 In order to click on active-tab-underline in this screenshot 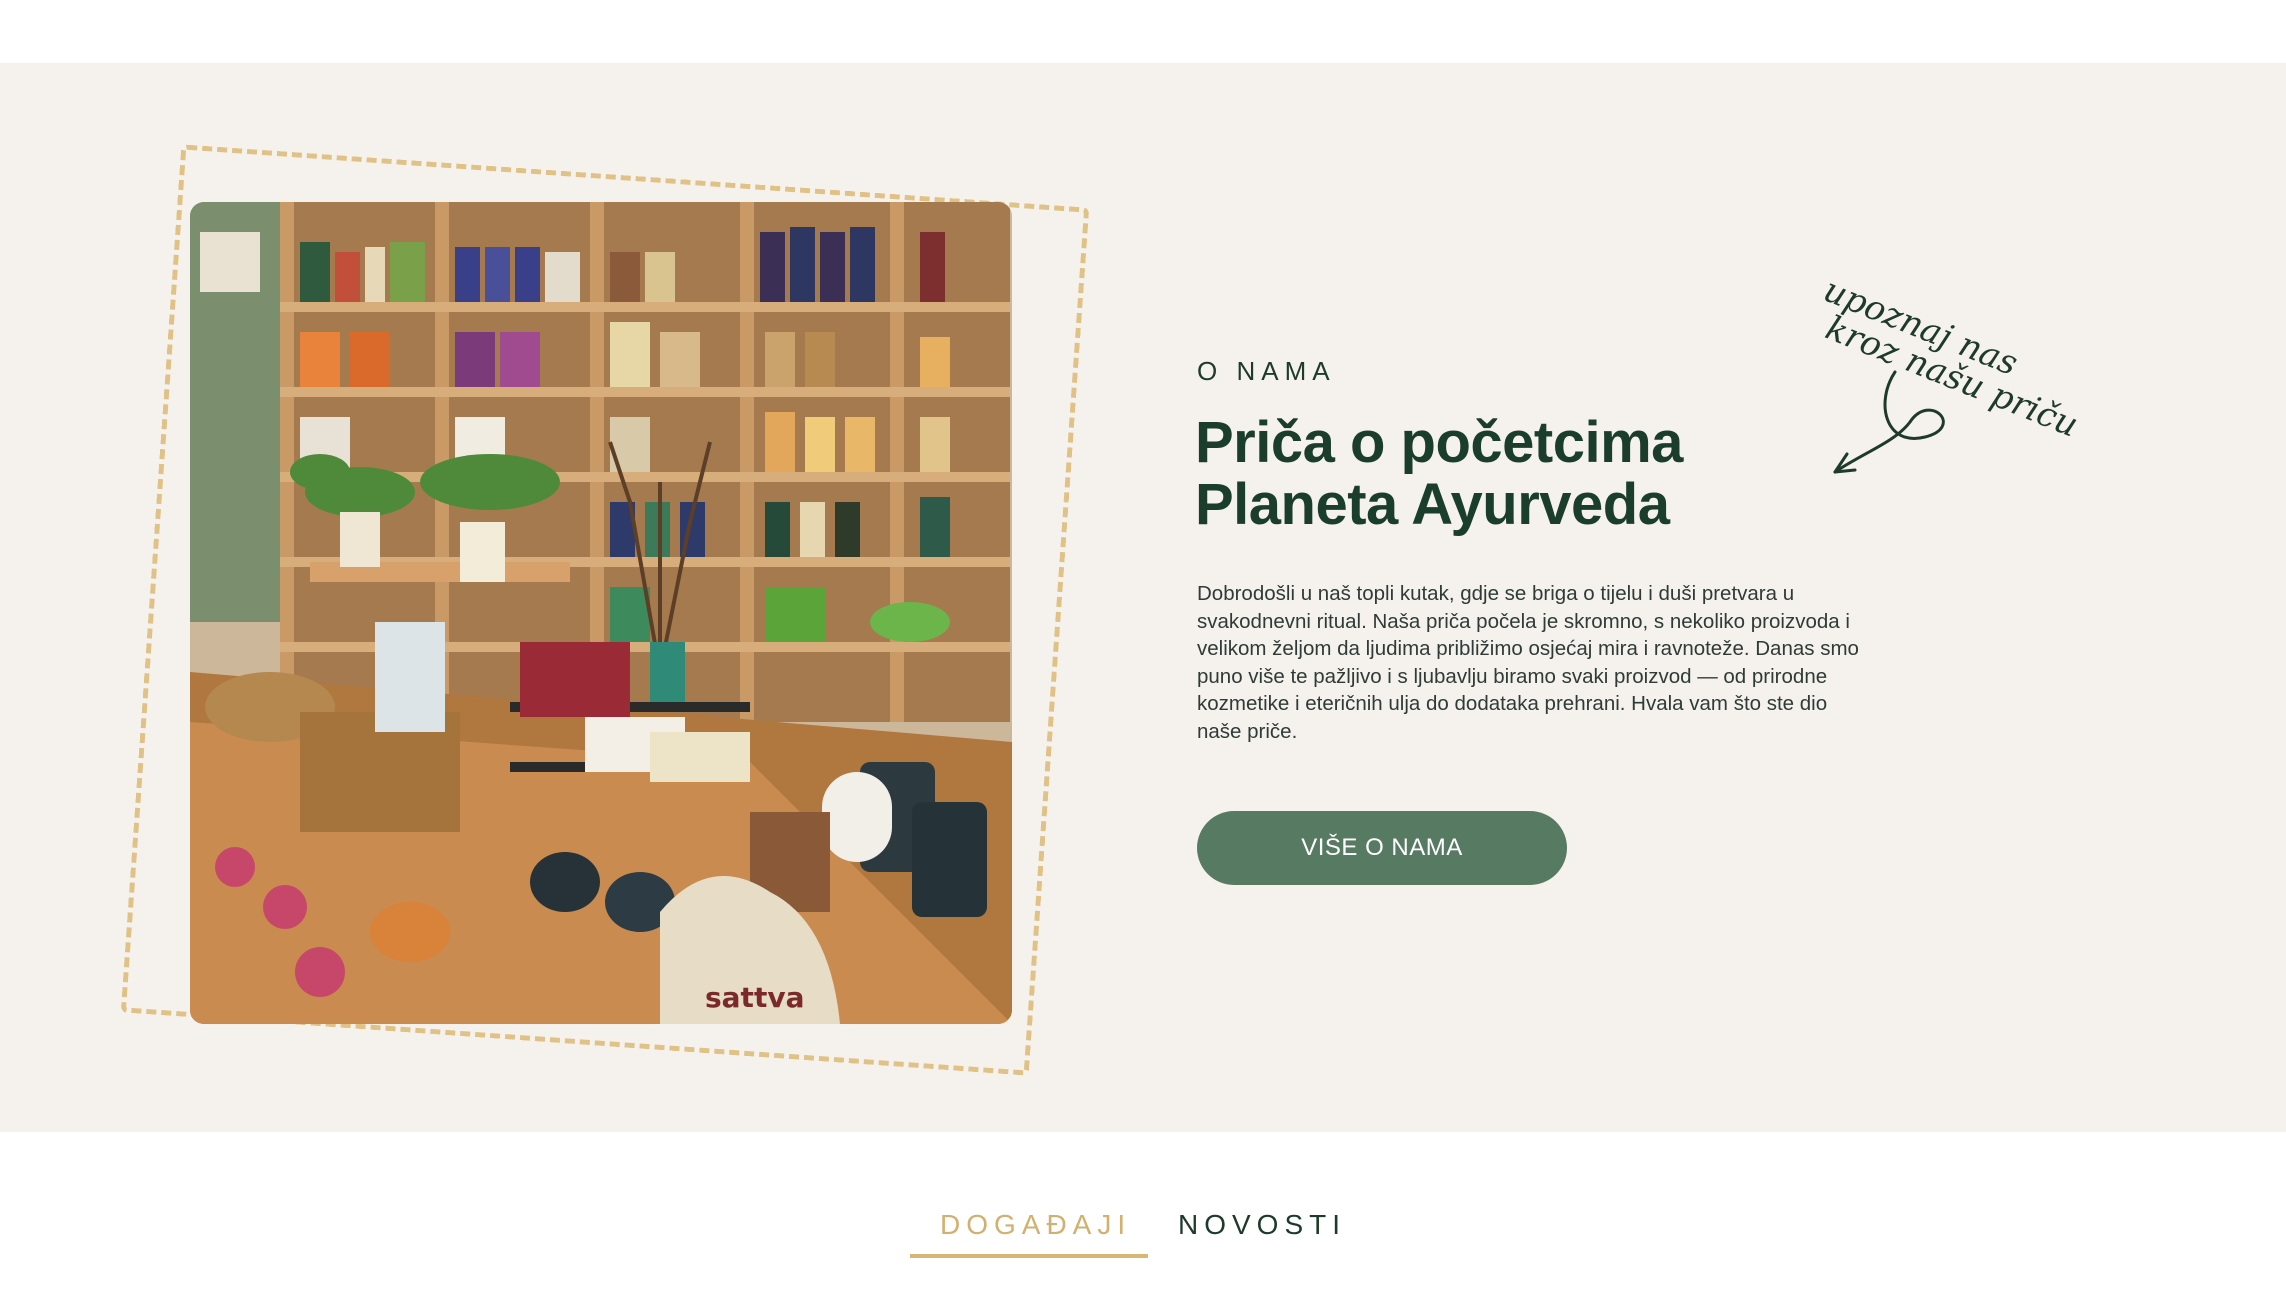, I will do `click(1029, 1256)`.